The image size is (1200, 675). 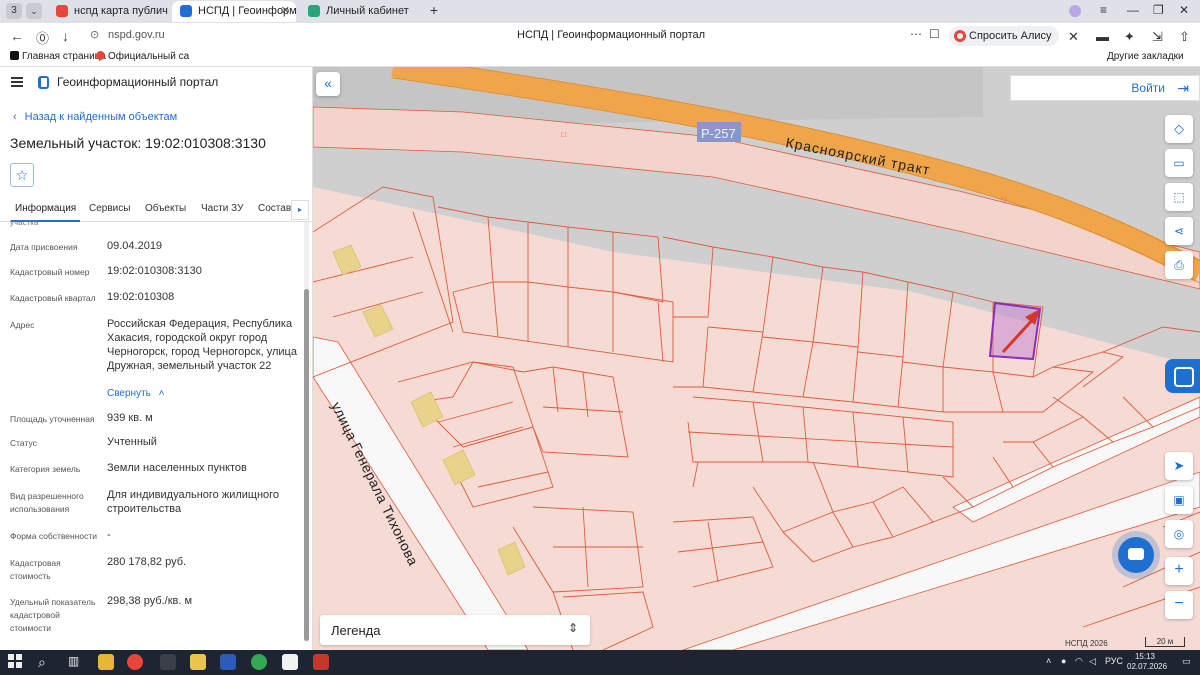 I want to click on tab-parts: Части ЗУ, so click(x=222, y=208).